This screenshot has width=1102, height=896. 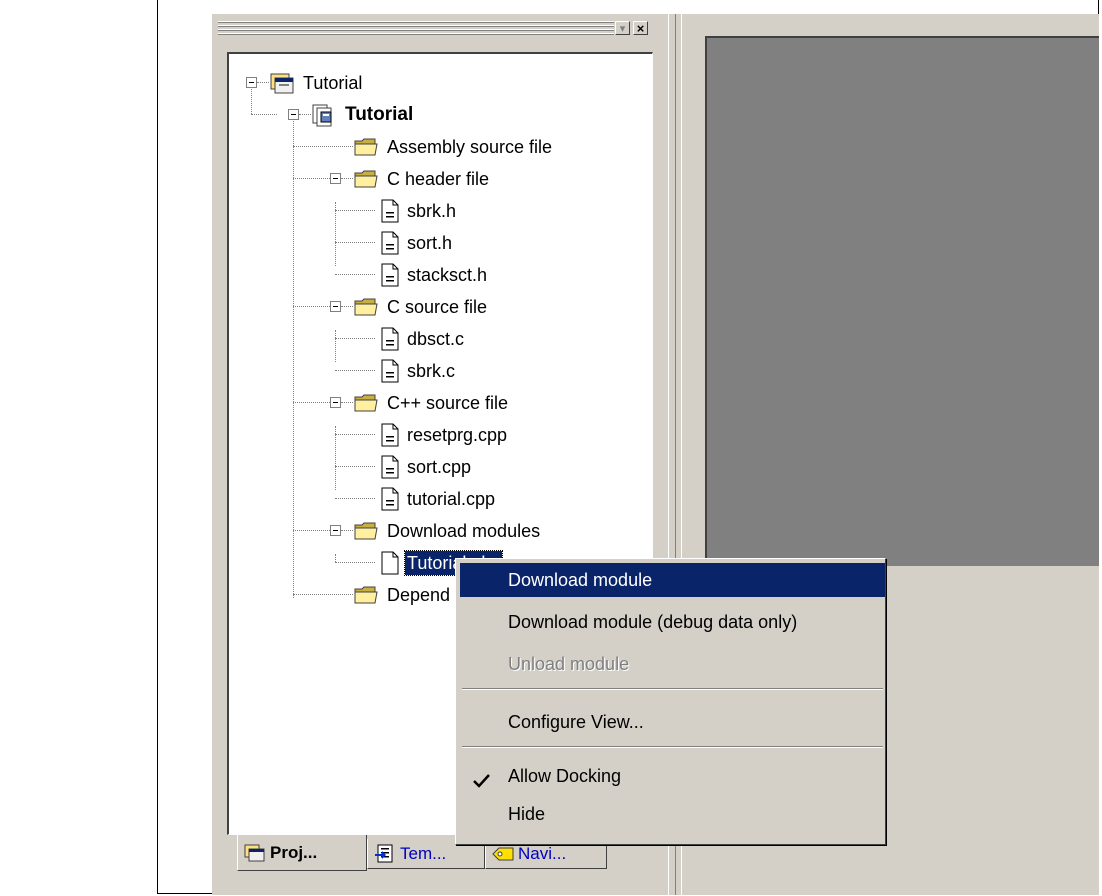 I want to click on tree-folder-node: Depend, so click(x=402, y=595).